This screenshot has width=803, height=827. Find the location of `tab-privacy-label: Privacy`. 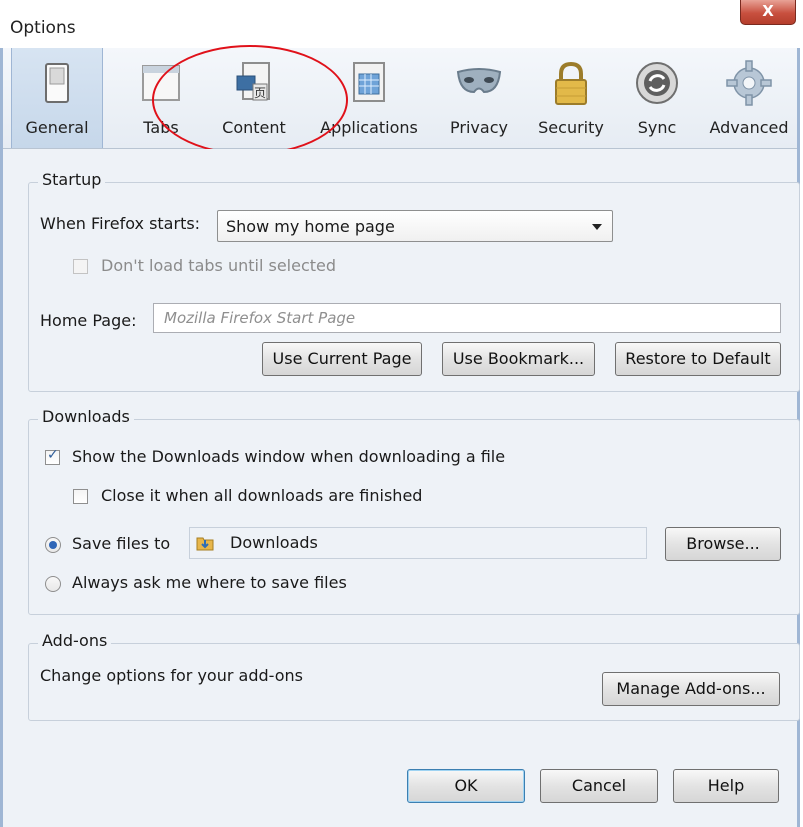

tab-privacy-label: Privacy is located at coordinates (479, 127).